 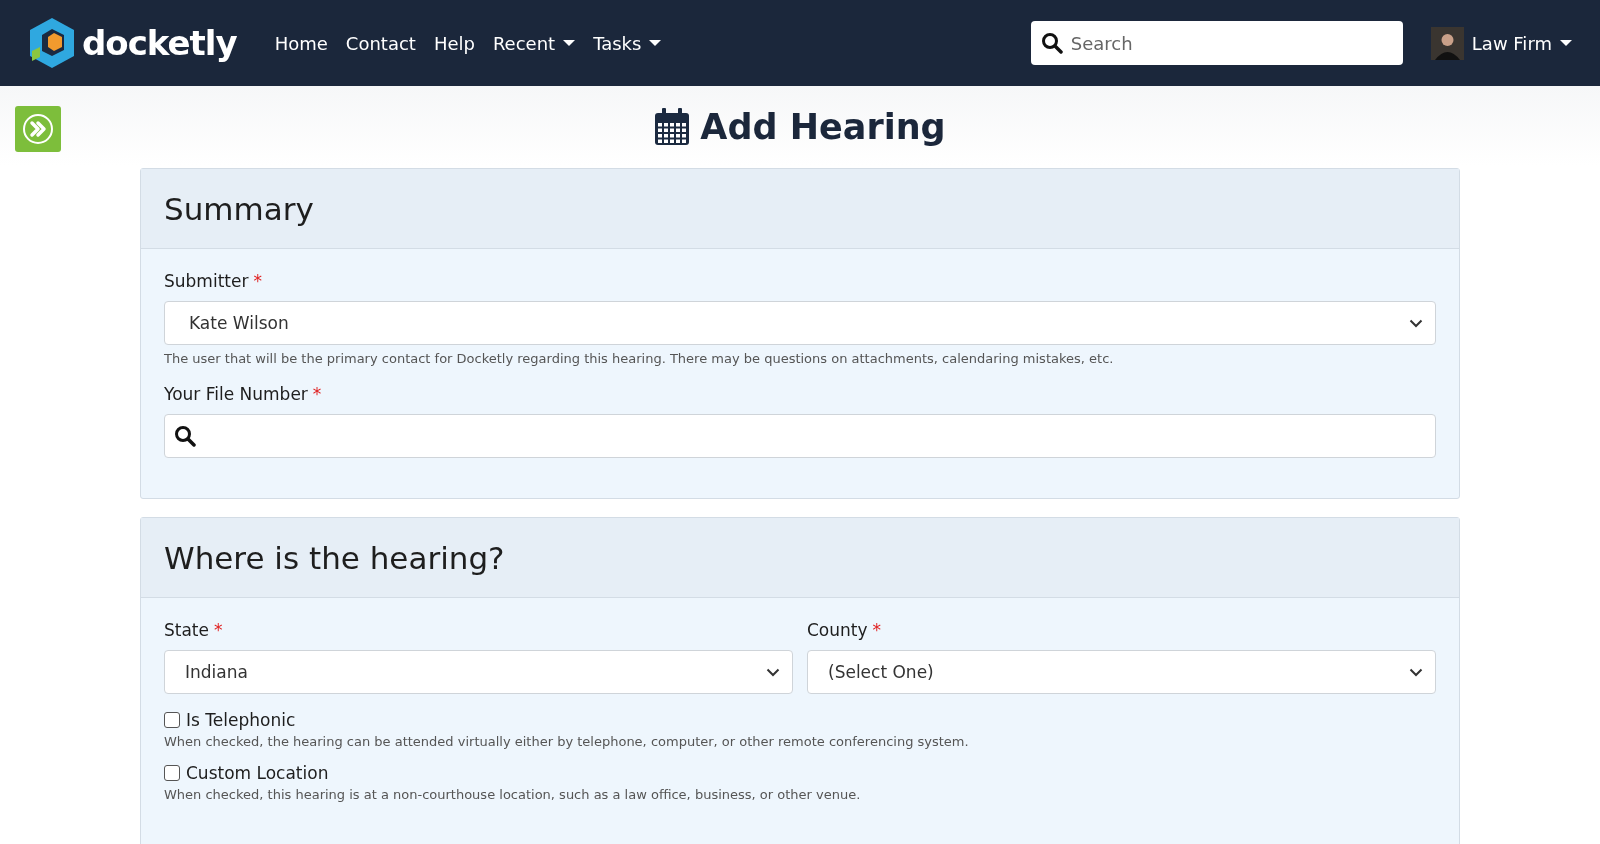 I want to click on nav-link: Help, so click(x=454, y=43).